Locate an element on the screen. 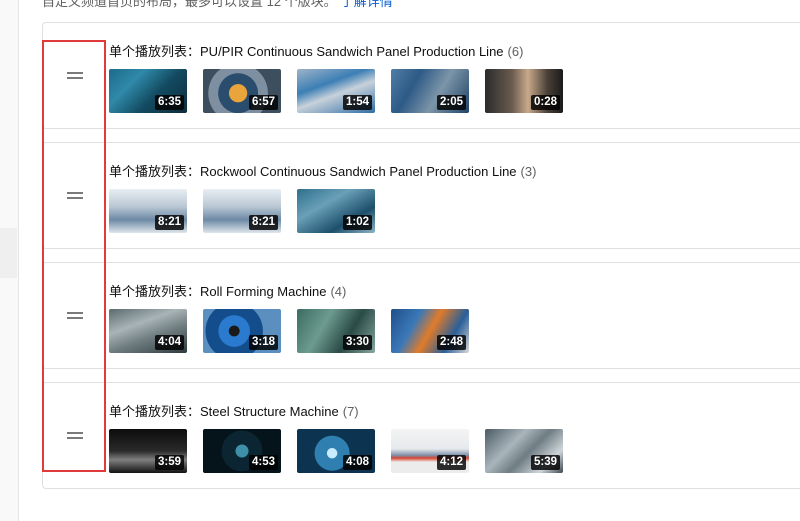 This screenshot has height=521, width=800. video-duration: 4:08 is located at coordinates (357, 462).